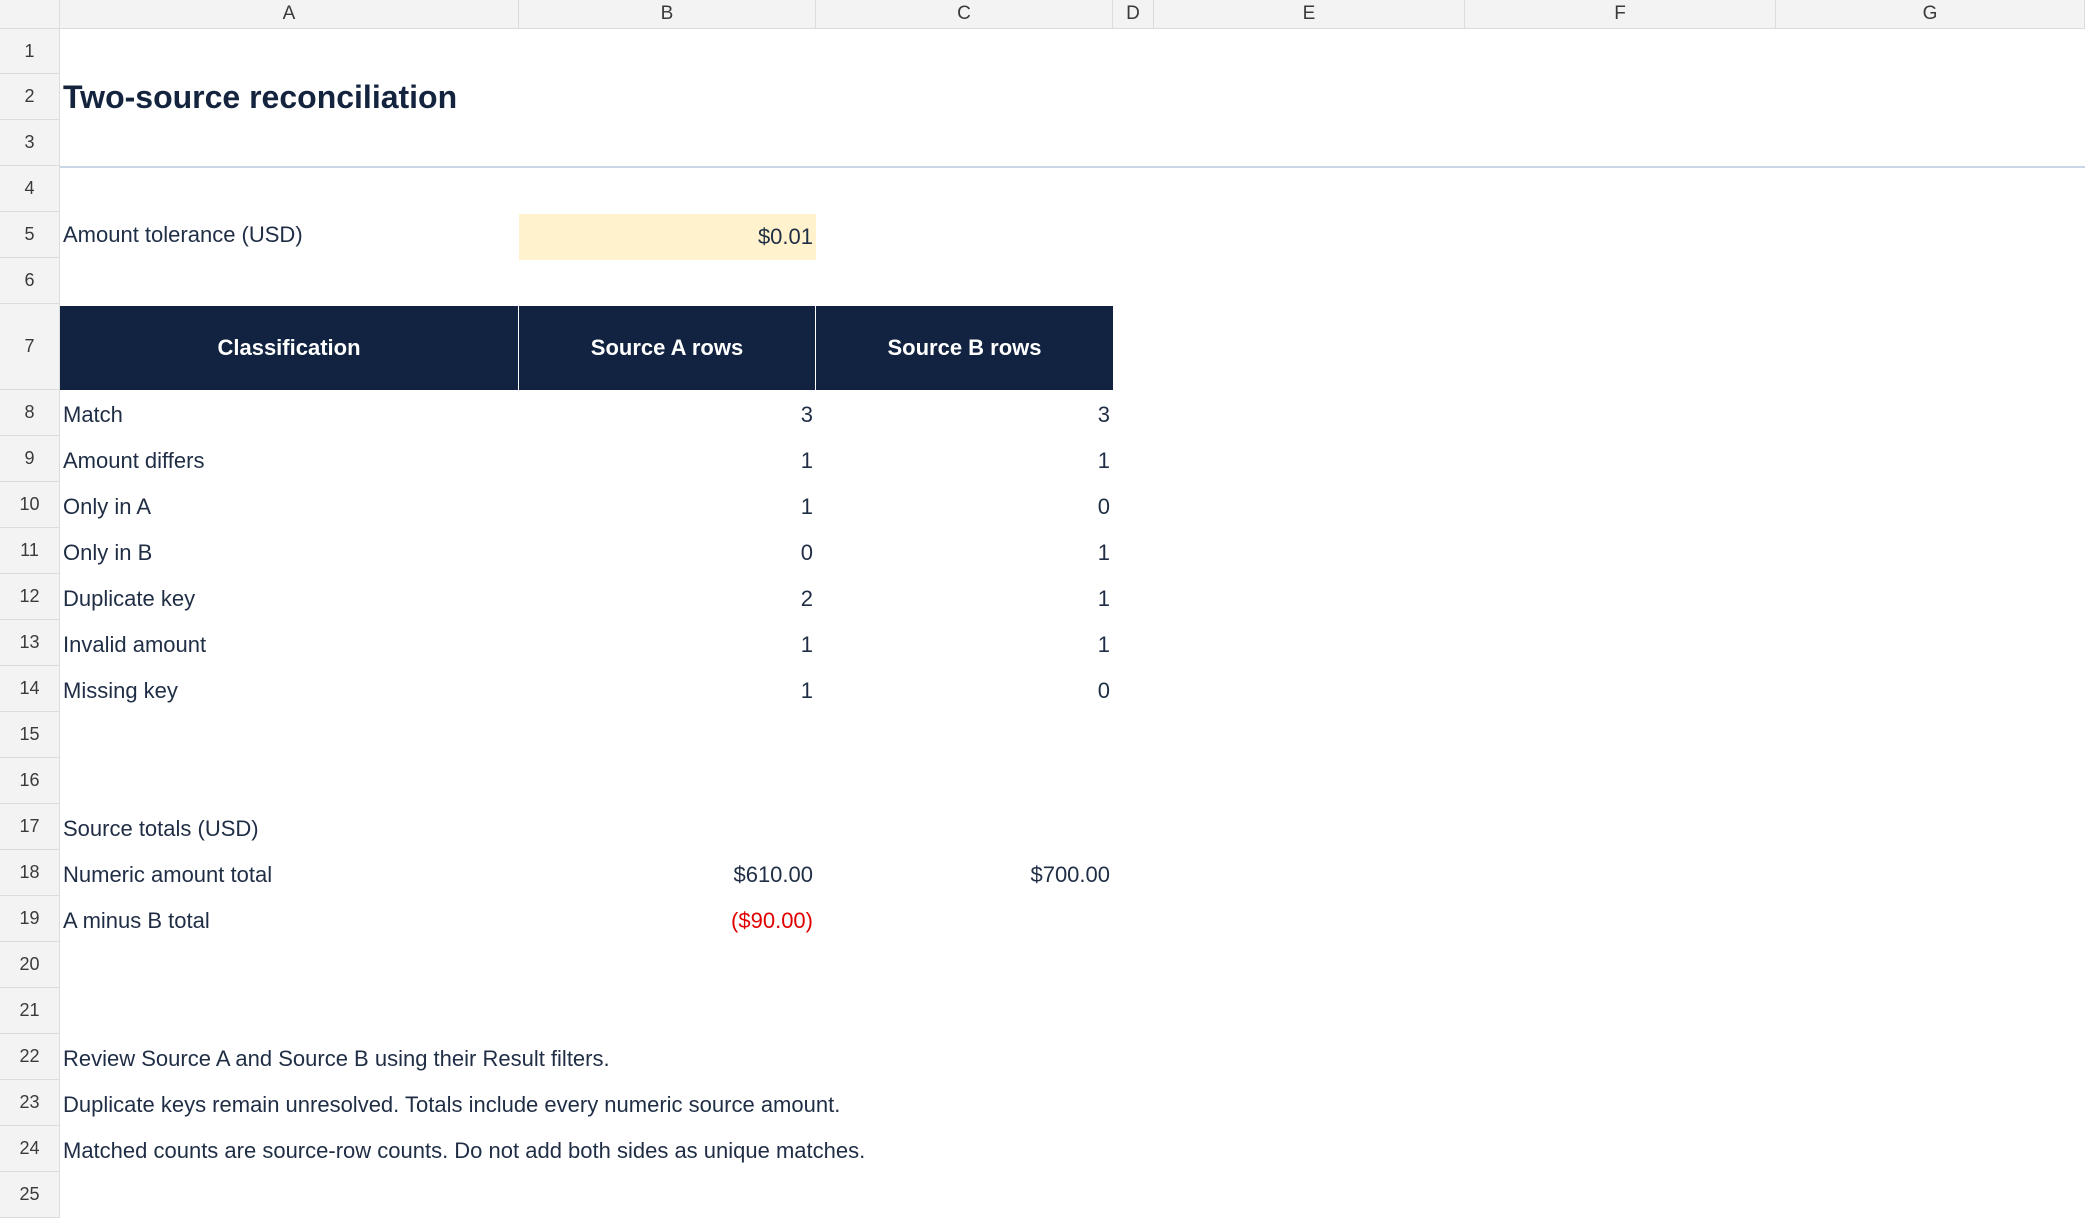 This screenshot has height=1218, width=2085. I want to click on row-header: 16, so click(30, 781).